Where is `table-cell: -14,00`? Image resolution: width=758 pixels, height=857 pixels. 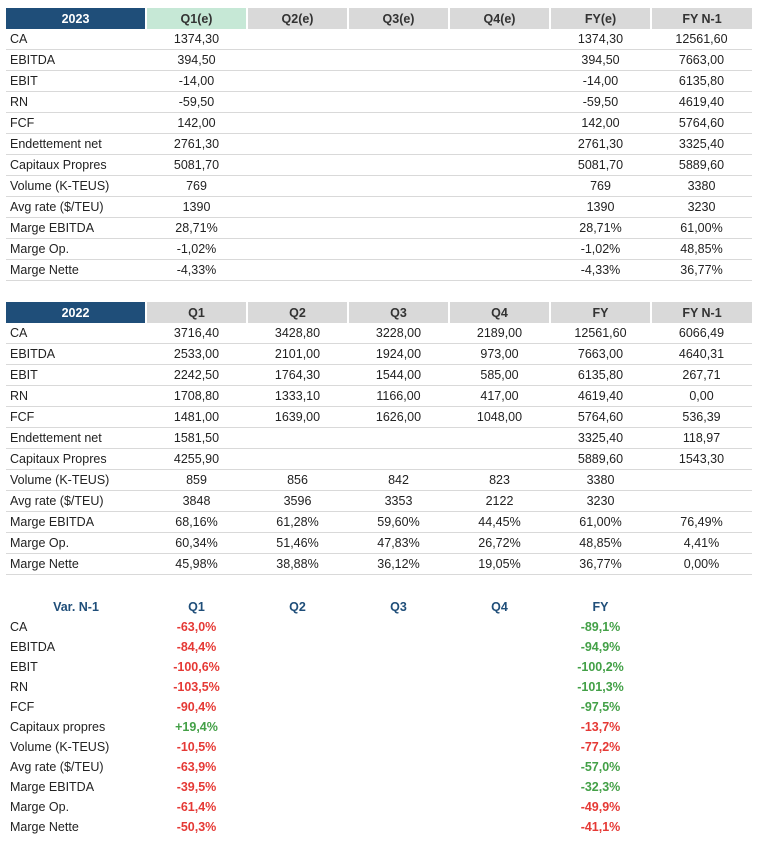
table-cell: -14,00 is located at coordinates (600, 81).